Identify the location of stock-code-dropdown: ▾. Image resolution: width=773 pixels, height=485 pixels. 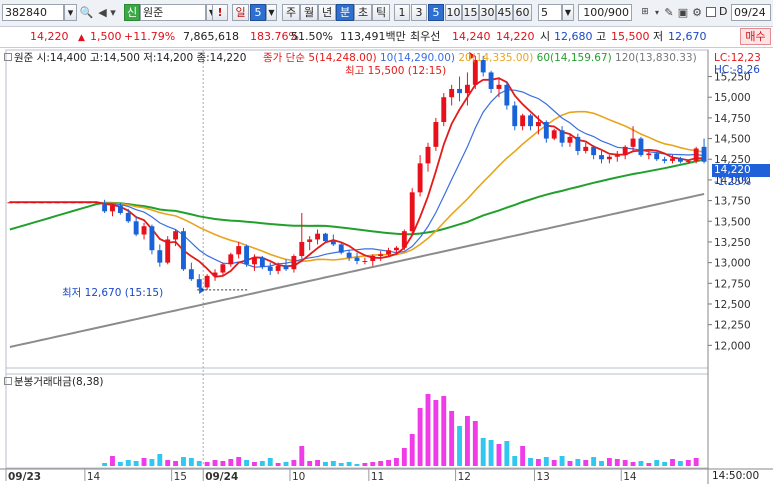
(70, 12).